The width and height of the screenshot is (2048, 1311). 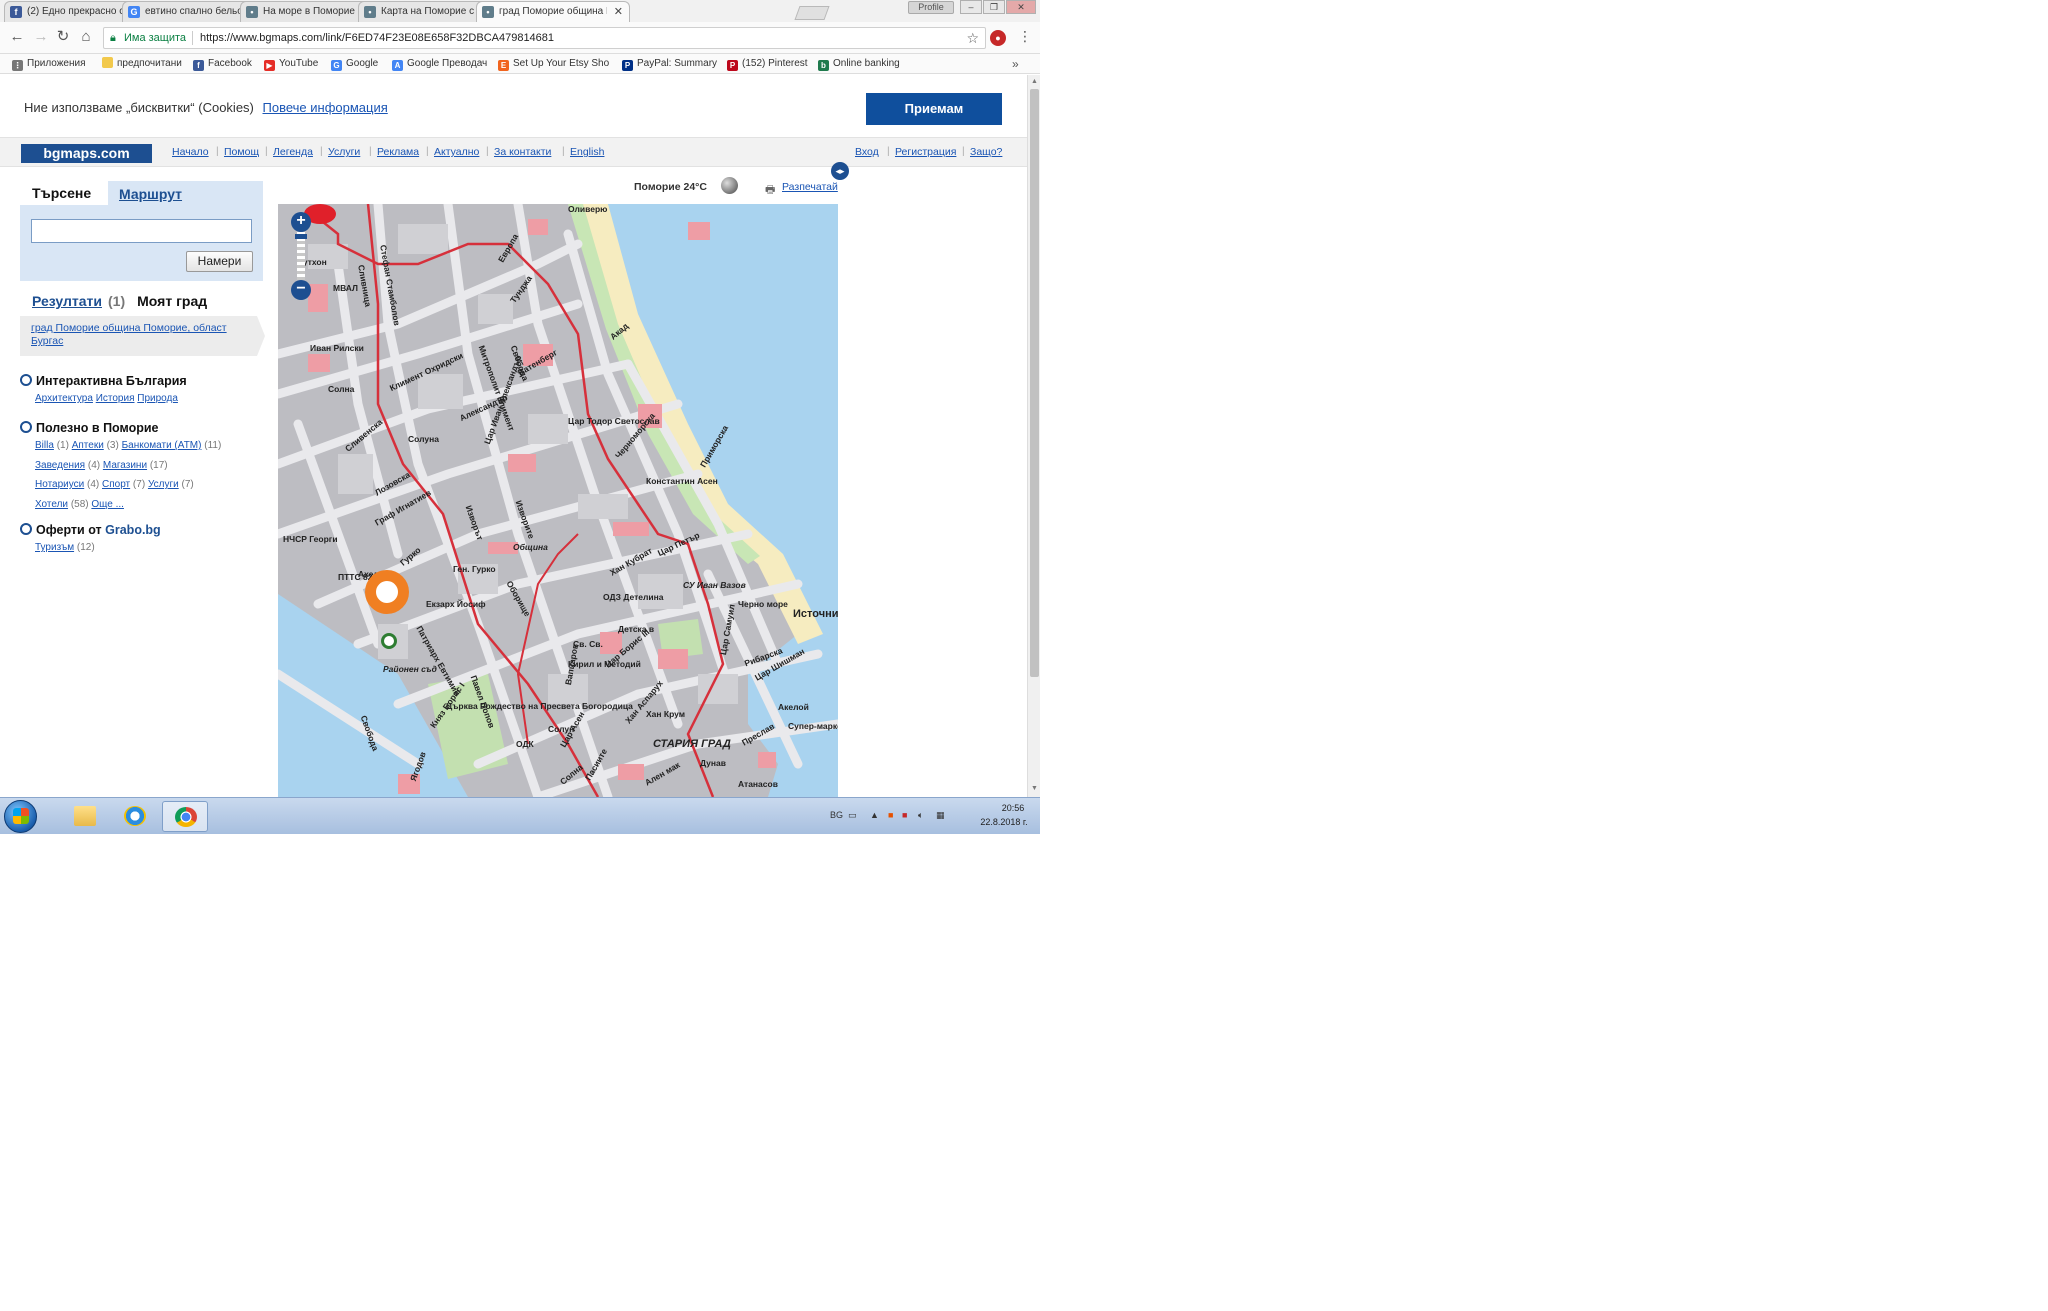 What do you see at coordinates (187, 484) in the screenshot?
I see `category-count: (7)` at bounding box center [187, 484].